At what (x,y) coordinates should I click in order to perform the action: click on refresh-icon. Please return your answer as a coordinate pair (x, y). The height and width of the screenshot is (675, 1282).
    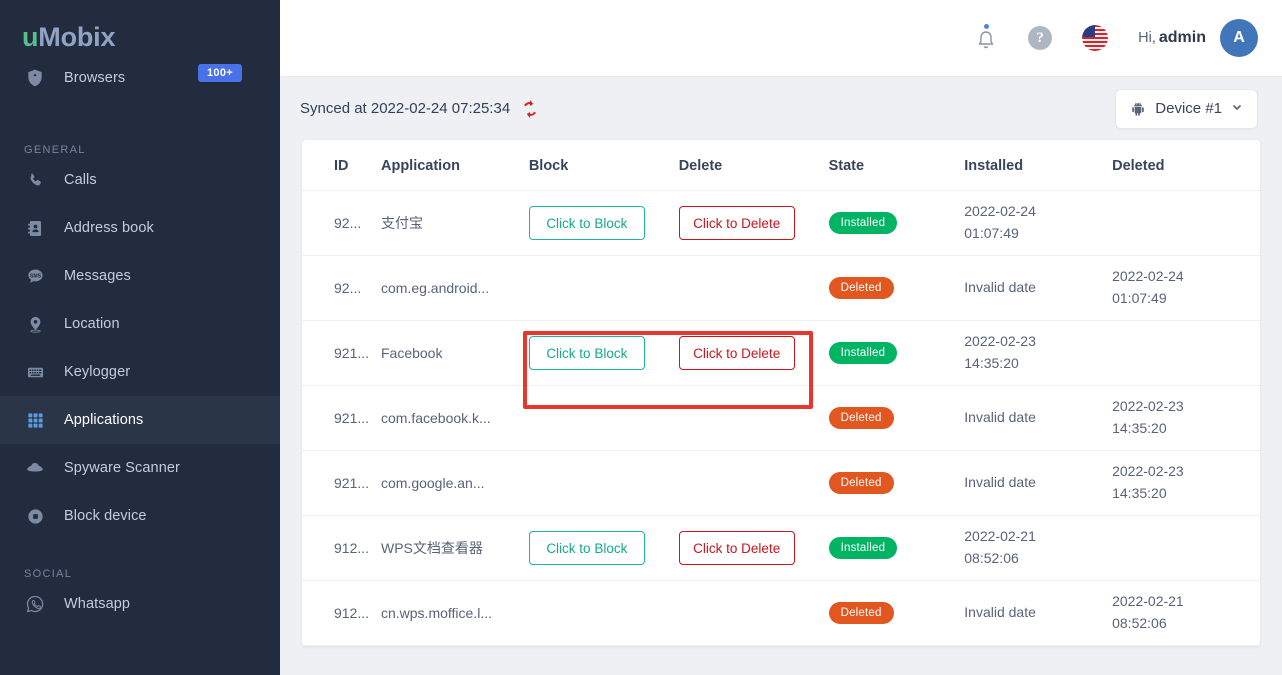
    Looking at the image, I should click on (530, 108).